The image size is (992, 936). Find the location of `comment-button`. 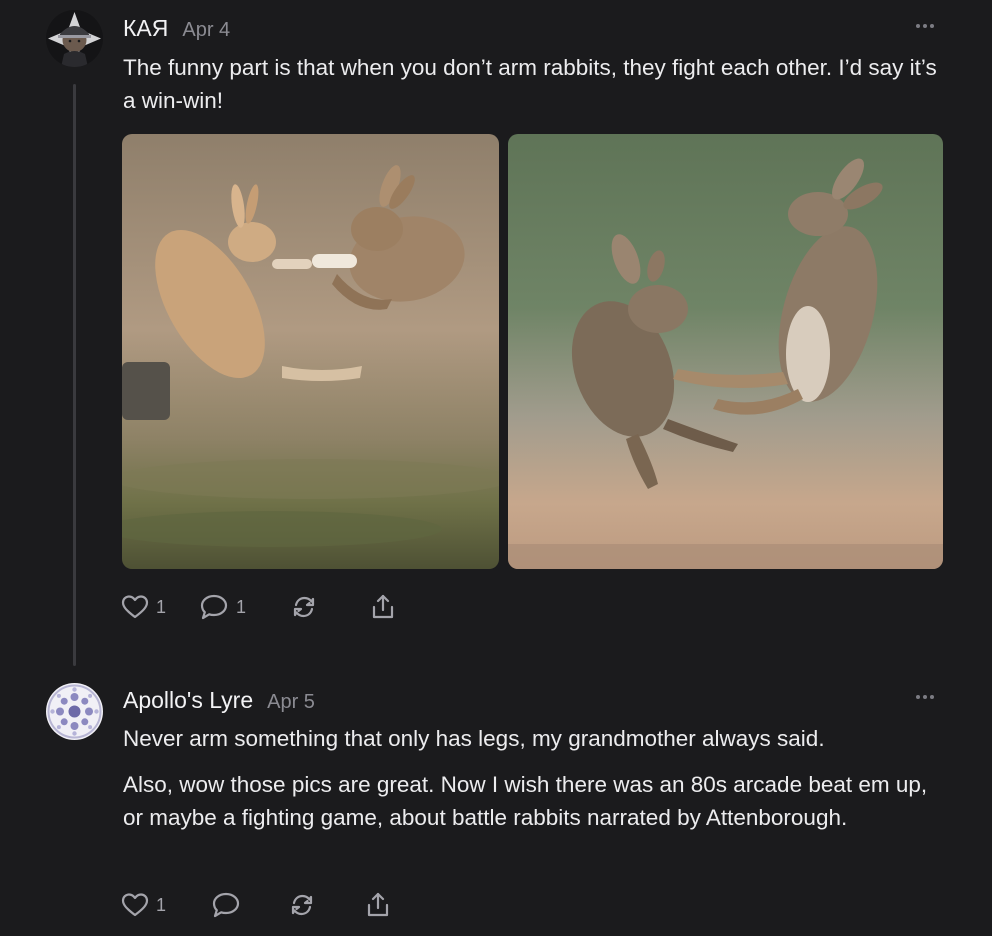

comment-button is located at coordinates (249, 905).